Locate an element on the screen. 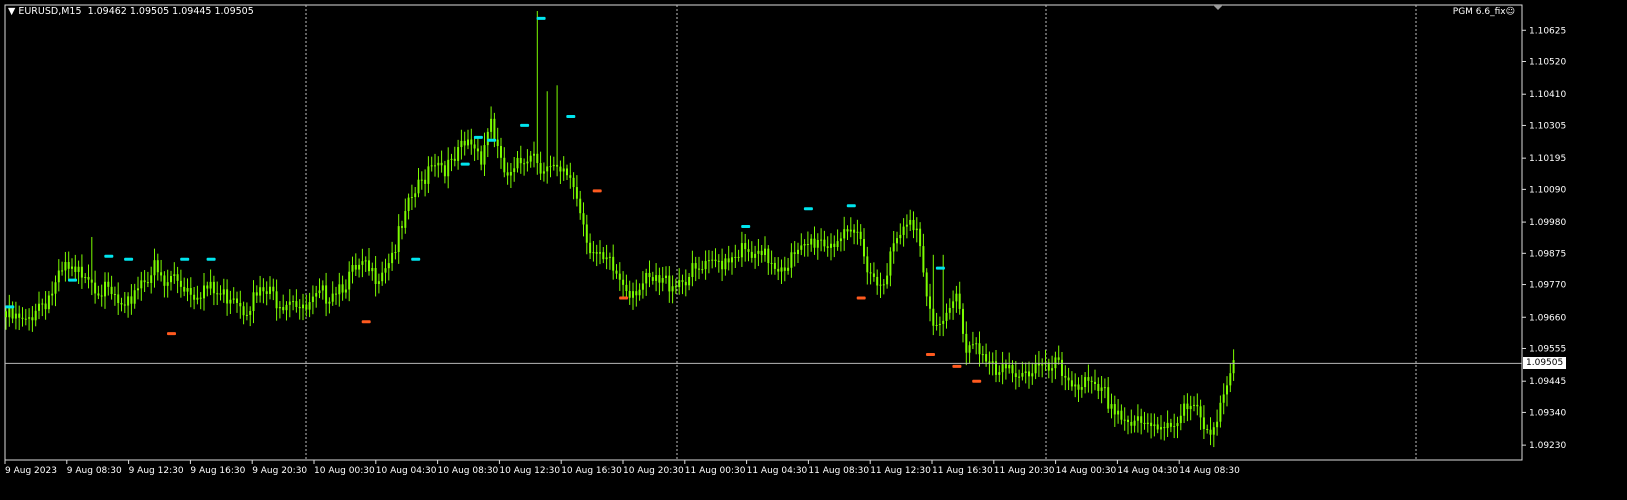 Image resolution: width=1627 pixels, height=500 pixels. smiley-icon: ☺ is located at coordinates (1510, 12).